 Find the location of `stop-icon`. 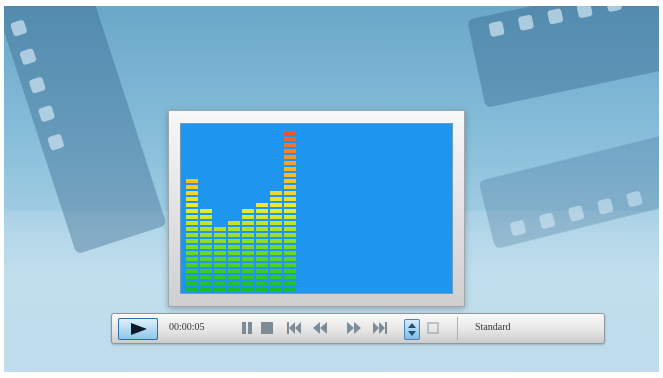

stop-icon is located at coordinates (267, 328).